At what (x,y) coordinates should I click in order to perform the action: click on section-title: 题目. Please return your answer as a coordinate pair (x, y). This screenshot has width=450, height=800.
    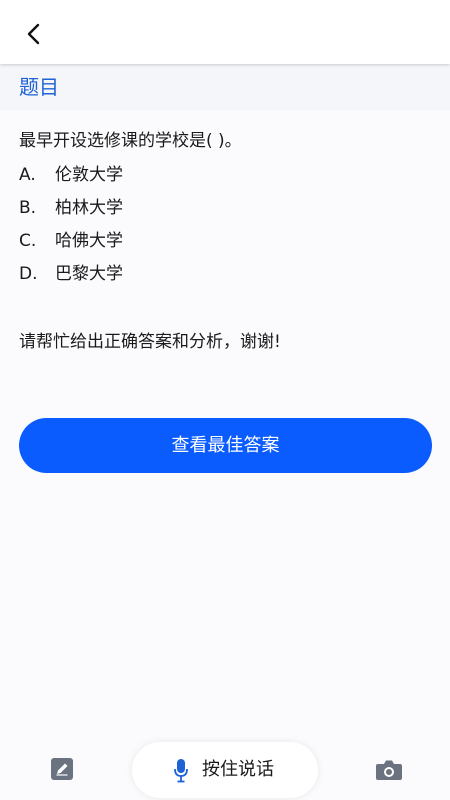
    Looking at the image, I should click on (39, 87).